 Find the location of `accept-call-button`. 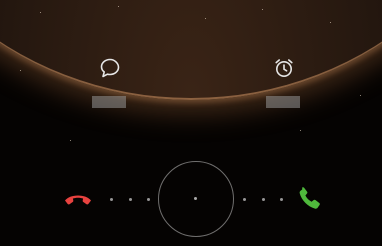

accept-call-button is located at coordinates (310, 199).